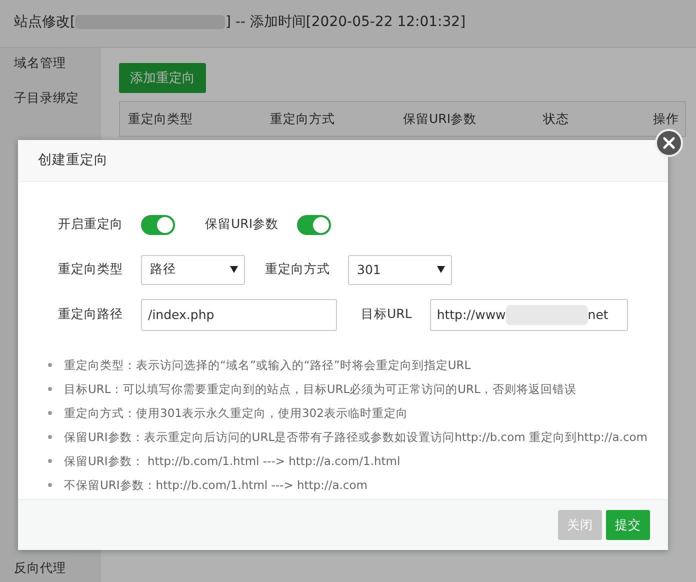 The height and width of the screenshot is (582, 696). What do you see at coordinates (90, 269) in the screenshot?
I see `field-label: 重定向类型` at bounding box center [90, 269].